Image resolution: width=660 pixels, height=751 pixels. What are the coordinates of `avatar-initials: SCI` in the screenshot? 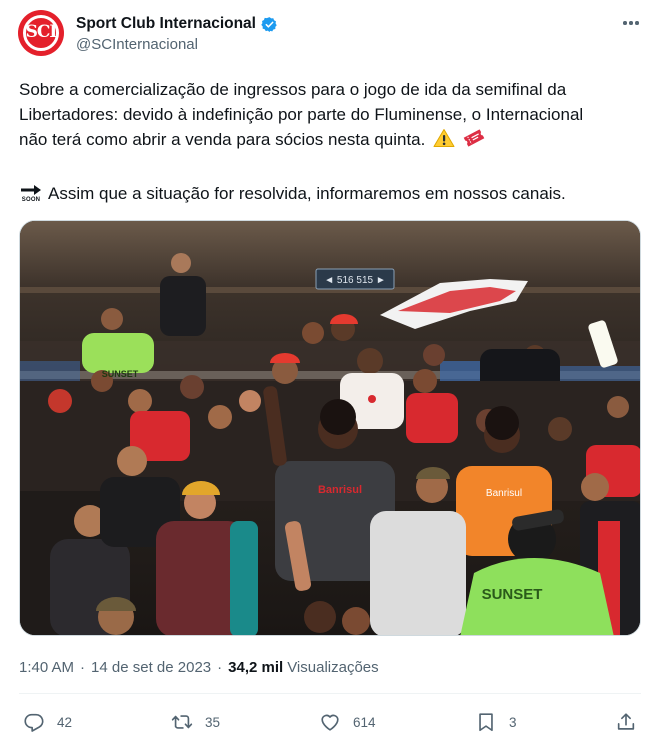 It's located at (41, 32).